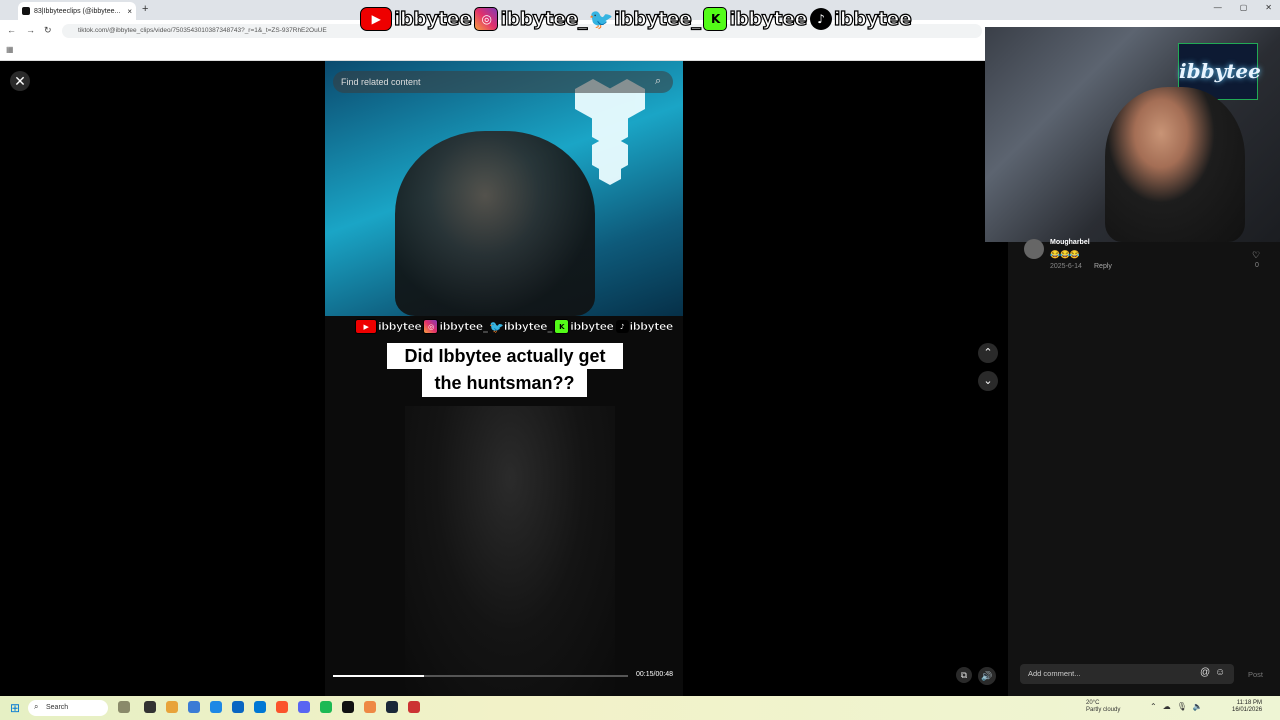 This screenshot has width=1280, height=720. What do you see at coordinates (216, 707) in the screenshot?
I see `edge-icon` at bounding box center [216, 707].